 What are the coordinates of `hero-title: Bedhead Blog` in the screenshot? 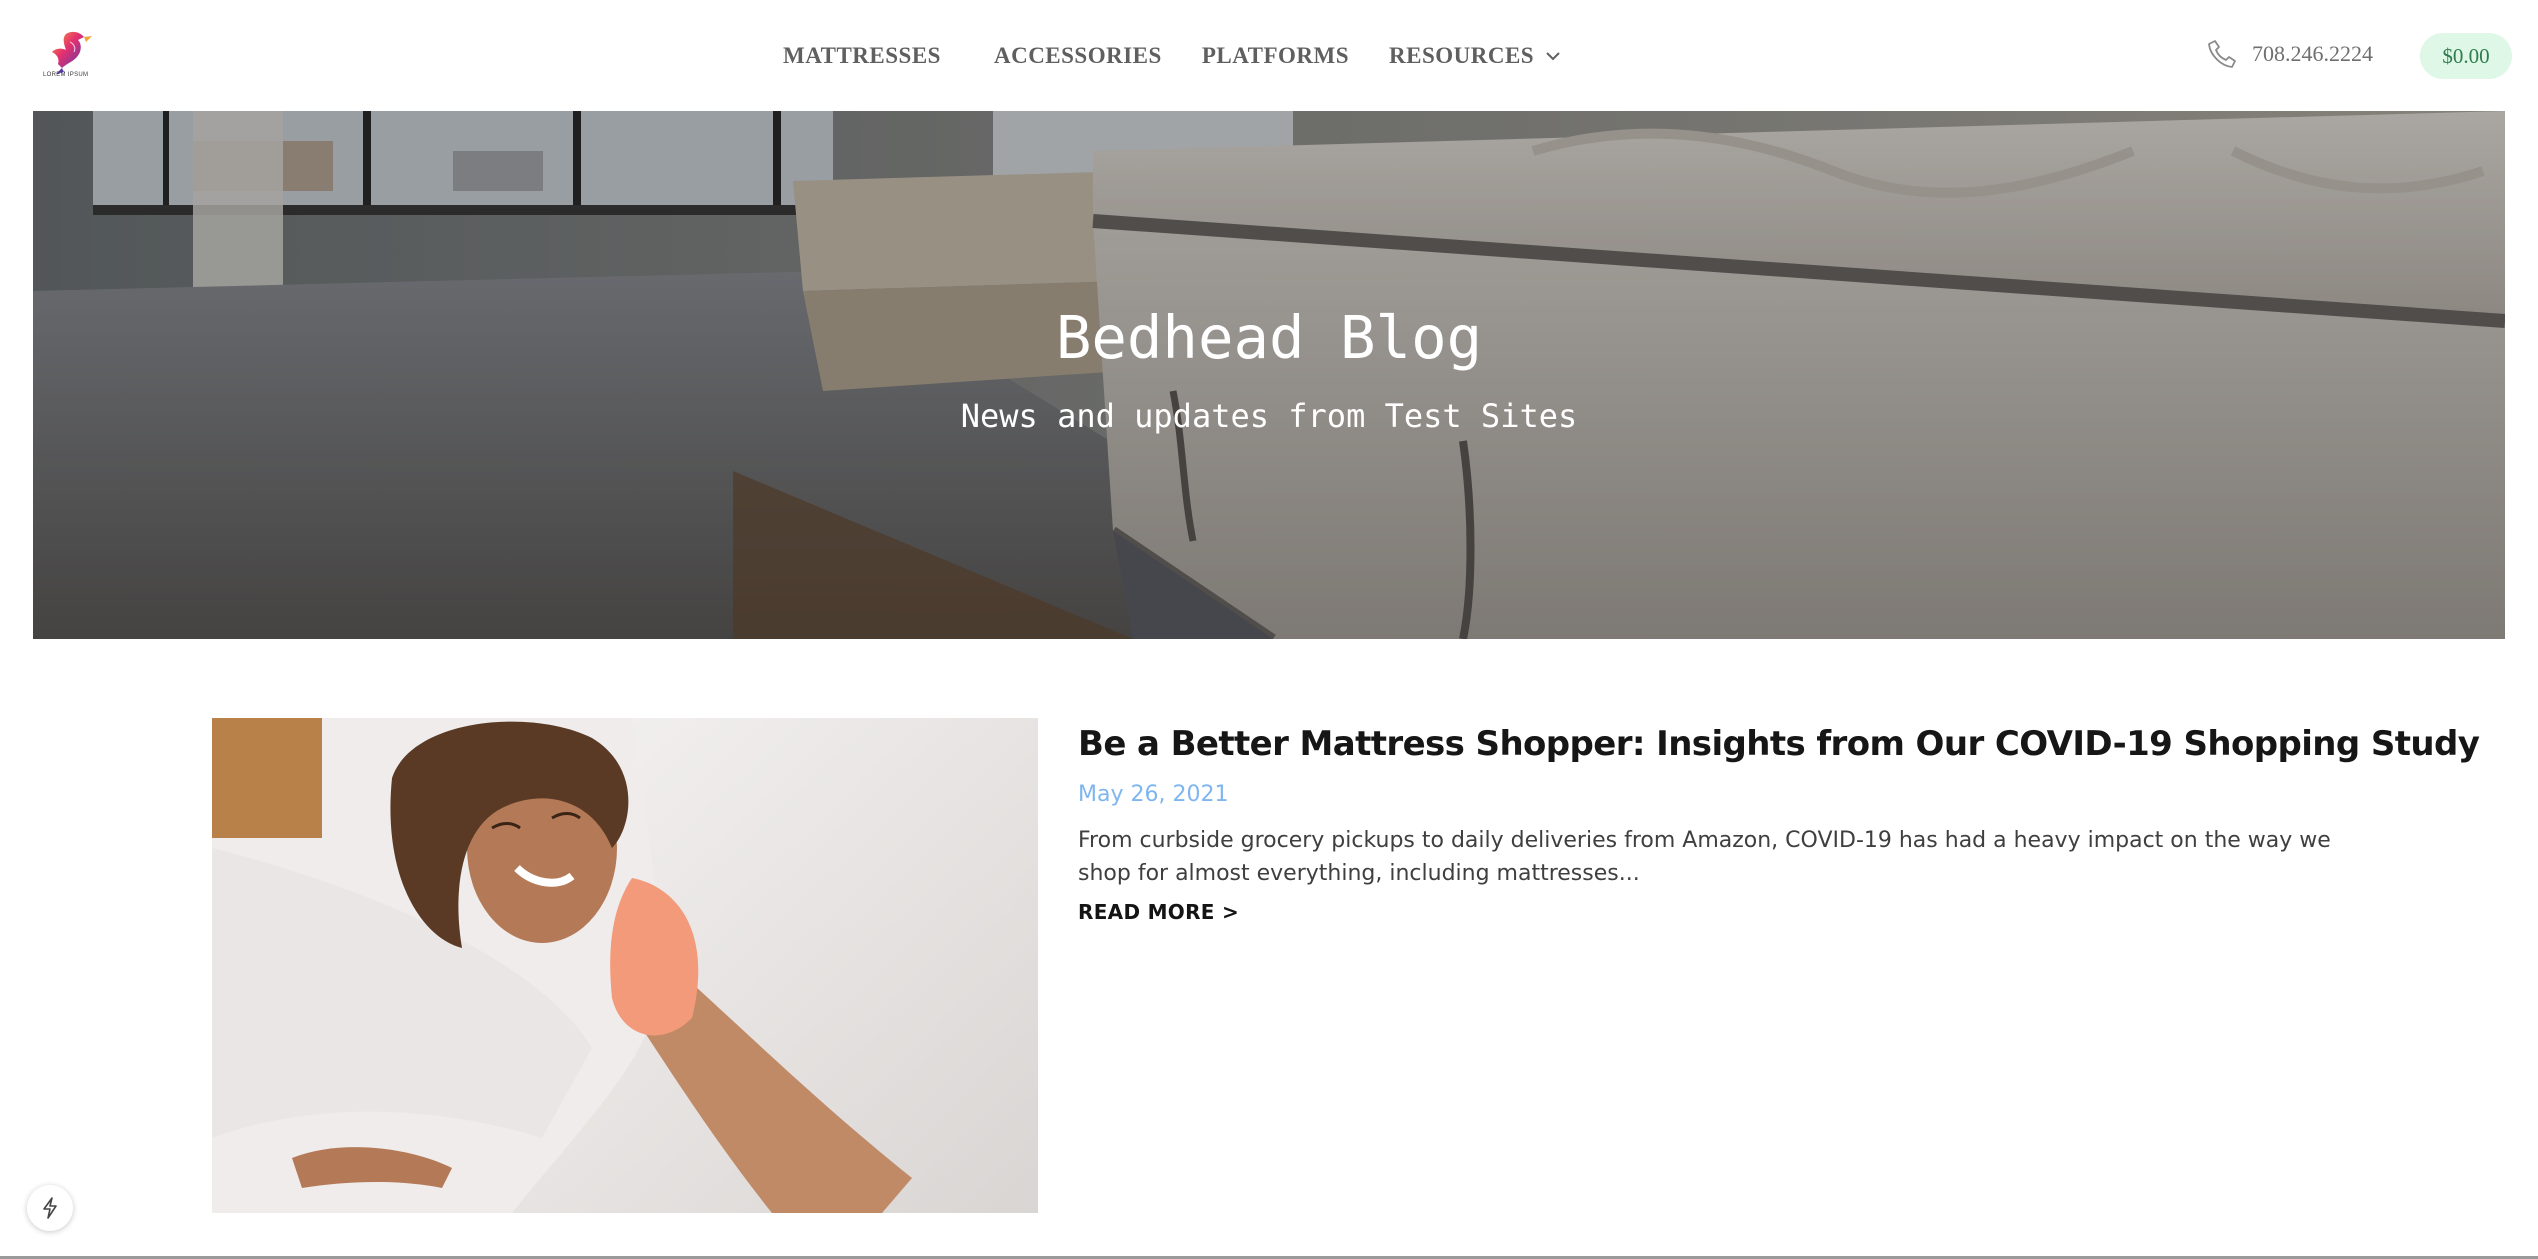 It's located at (1269, 337).